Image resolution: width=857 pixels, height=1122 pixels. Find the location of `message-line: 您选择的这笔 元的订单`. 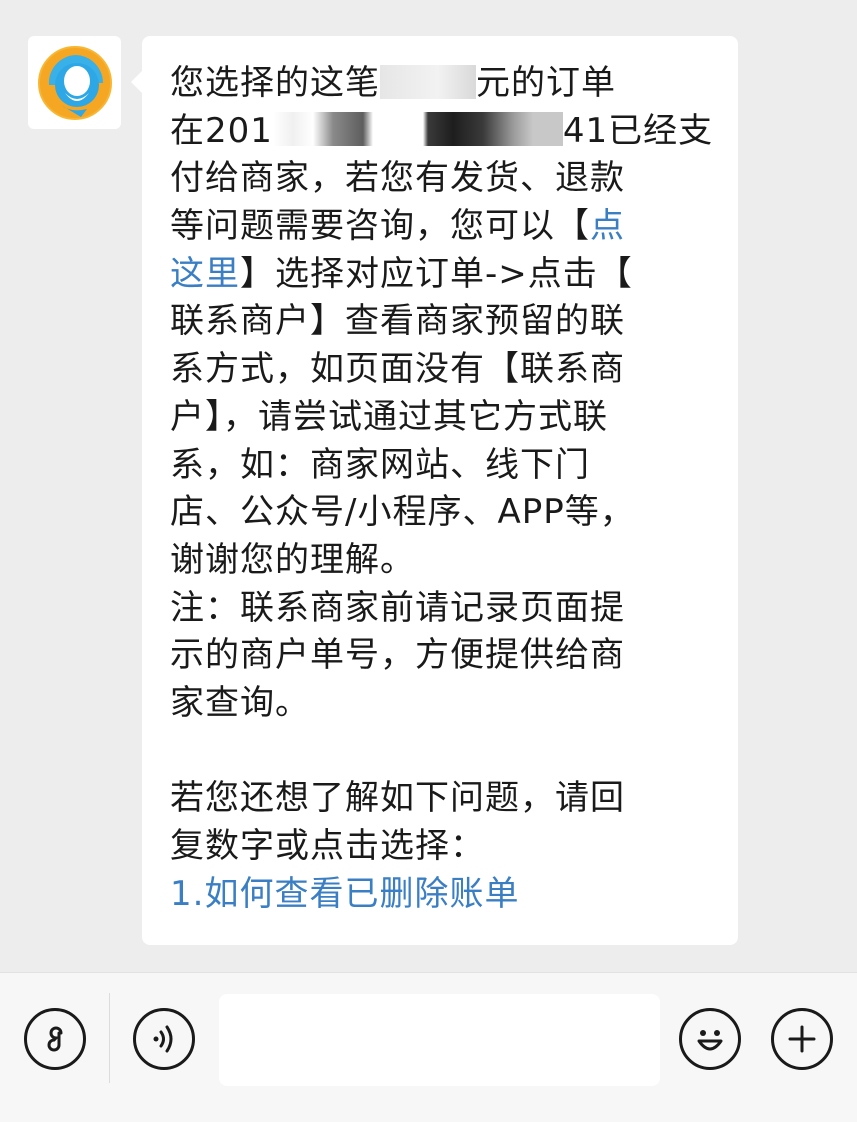

message-line: 您选择的这笔 元的订单 is located at coordinates (393, 83).